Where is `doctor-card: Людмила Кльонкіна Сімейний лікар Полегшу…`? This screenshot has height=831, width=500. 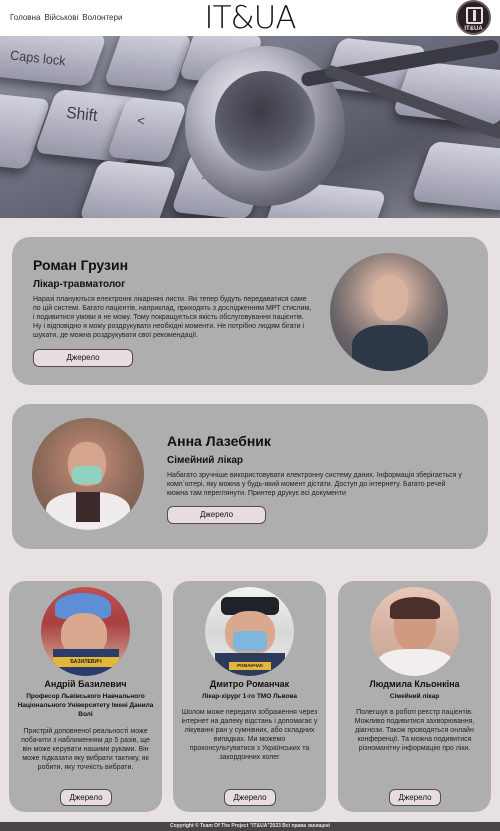
doctor-card: Людмила Кльонкіна Сімейний лікар Полегшу… is located at coordinates (414, 696).